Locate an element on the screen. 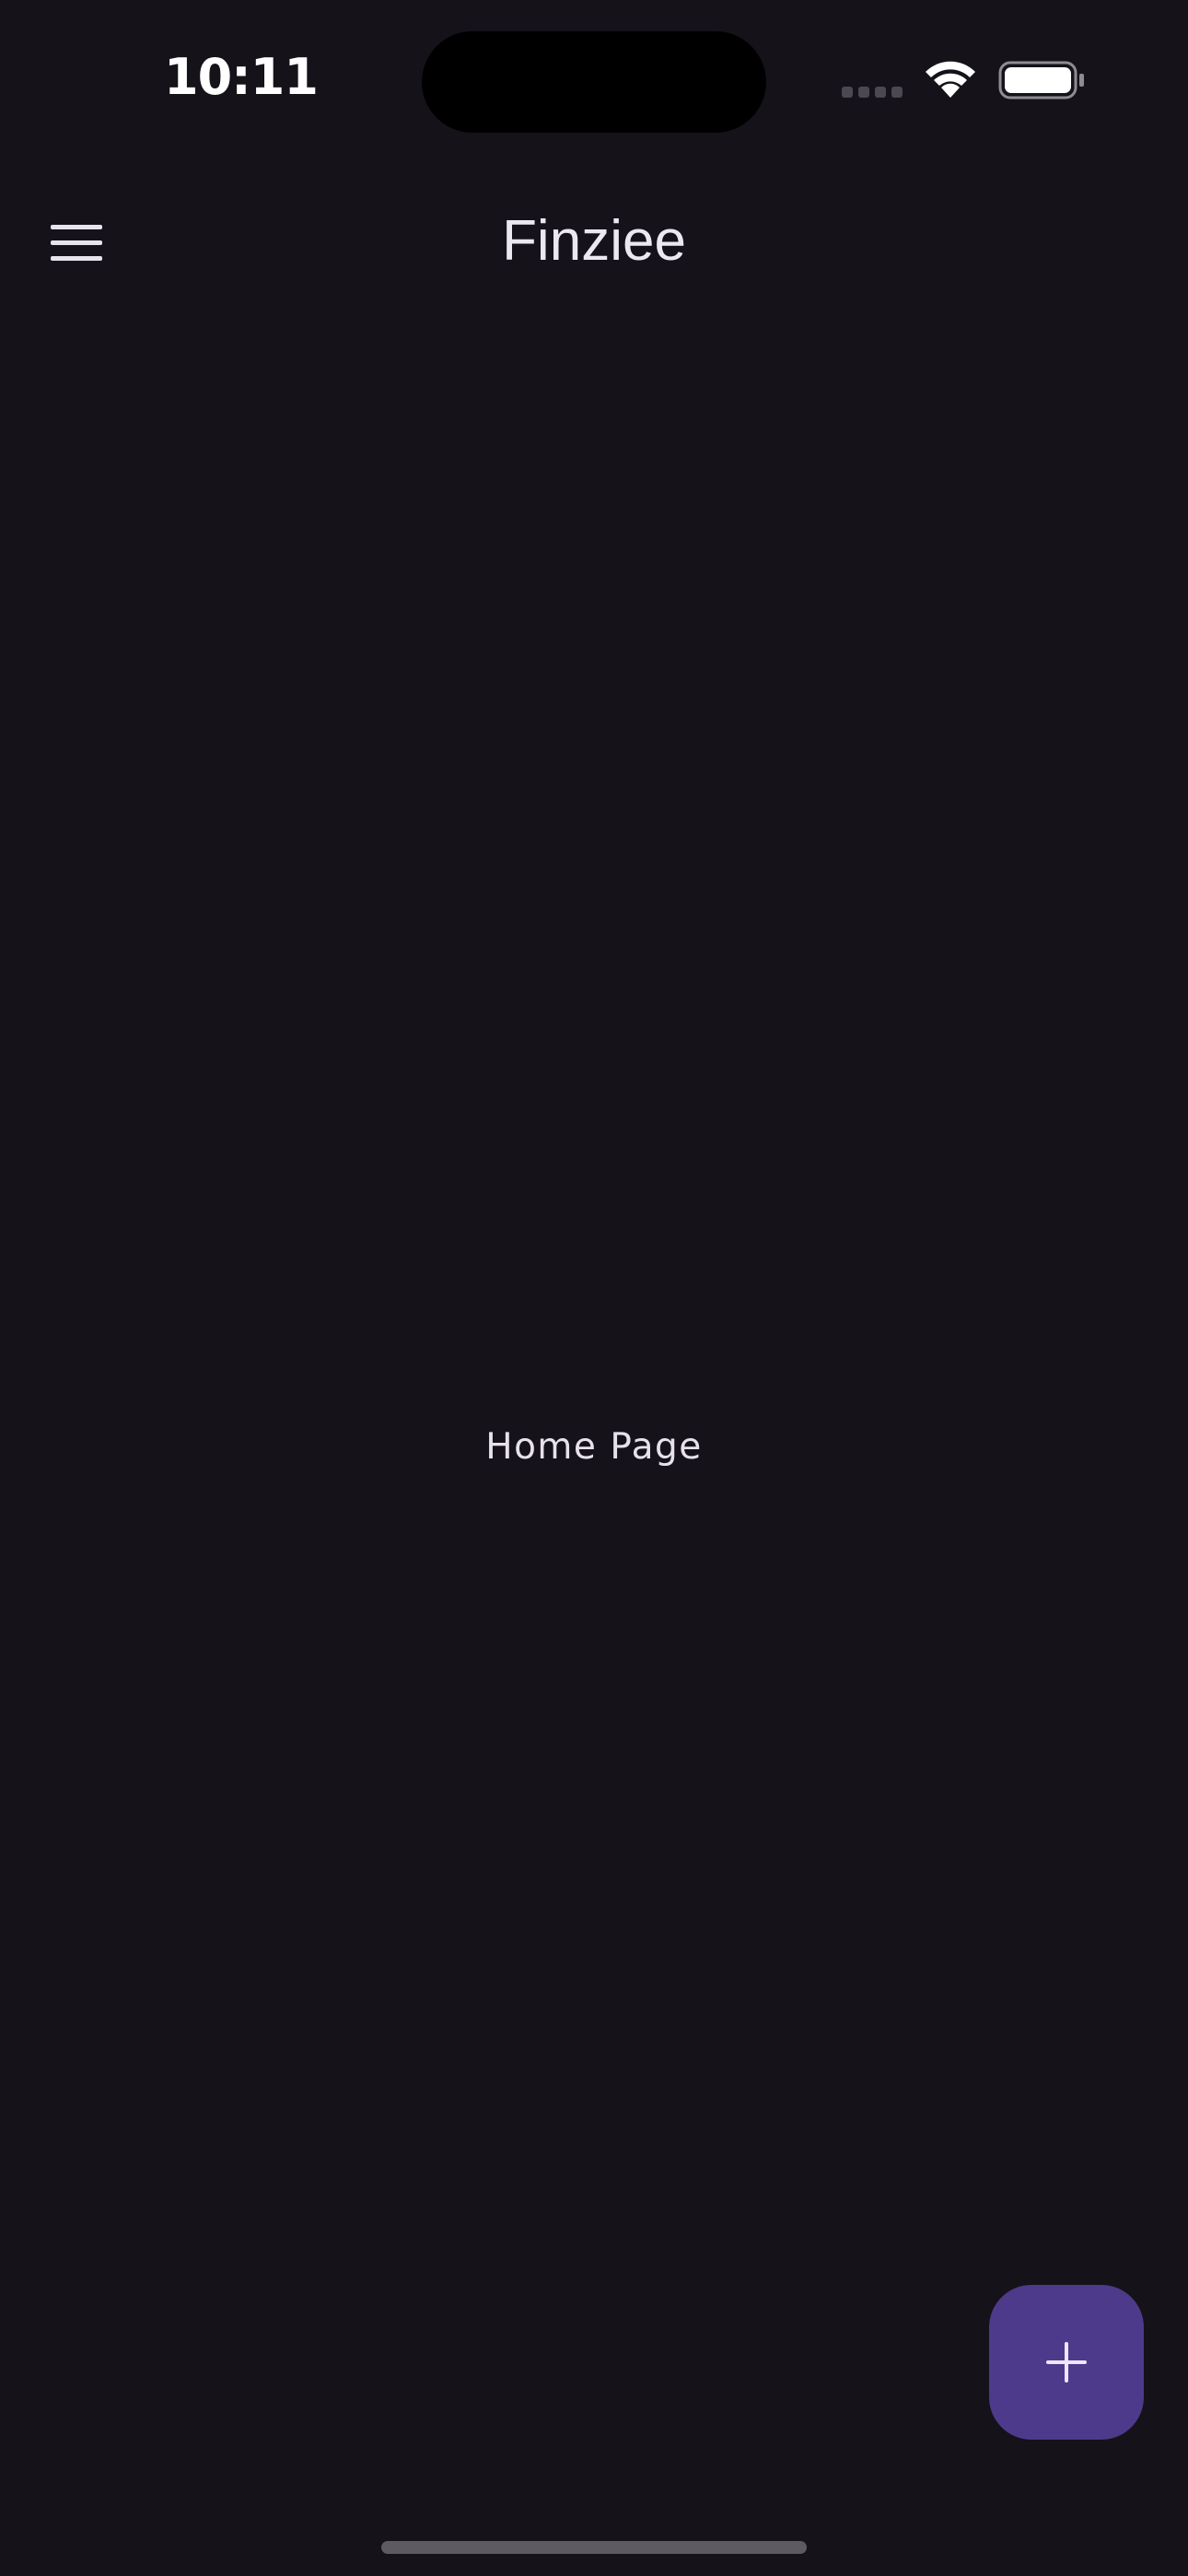  status-time: 10:11 is located at coordinates (242, 77).